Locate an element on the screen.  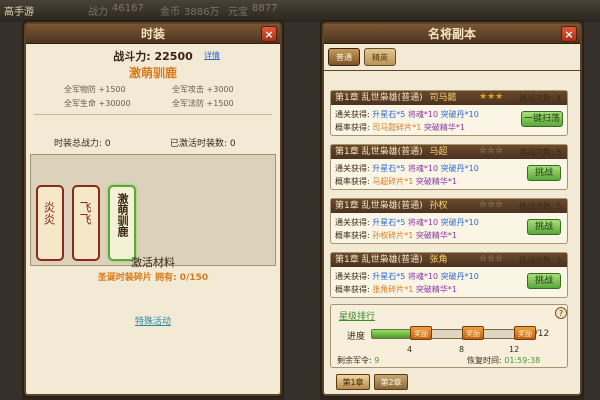
remaining-line: 剩余军令: 9 is located at coordinates (358, 360).